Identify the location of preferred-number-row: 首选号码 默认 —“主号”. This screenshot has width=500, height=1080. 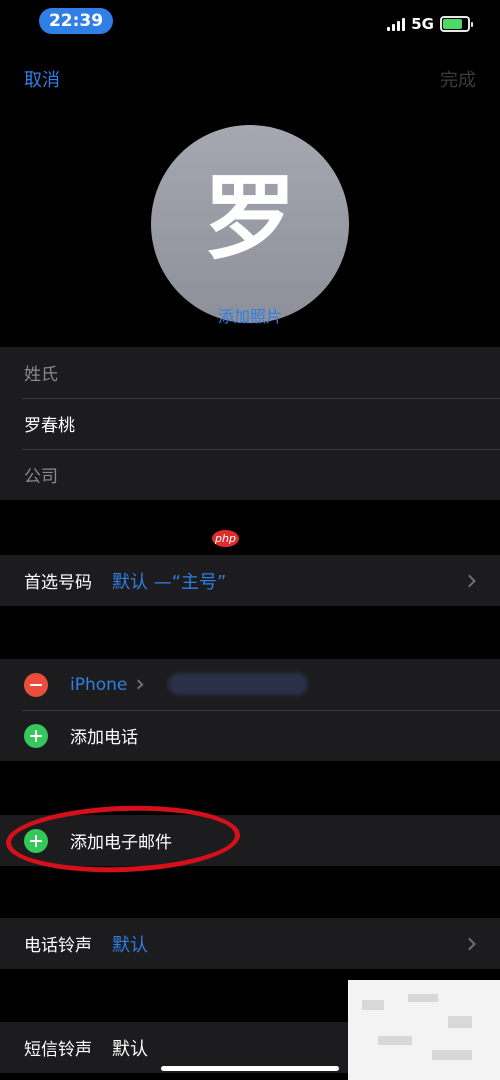
(250, 580).